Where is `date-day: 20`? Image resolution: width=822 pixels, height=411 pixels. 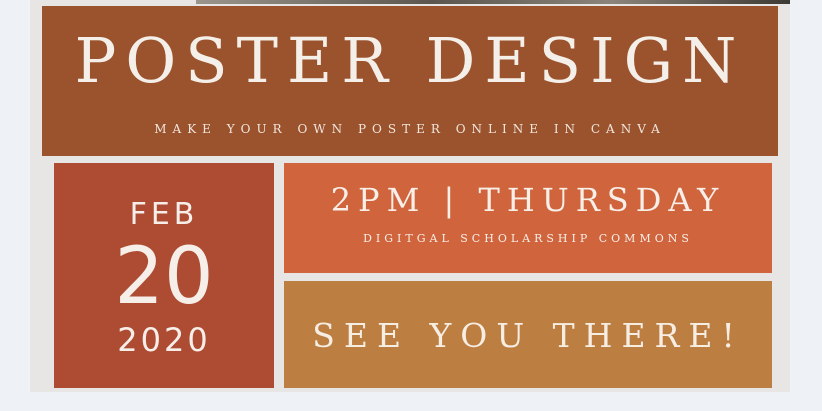
date-day: 20 is located at coordinates (164, 277).